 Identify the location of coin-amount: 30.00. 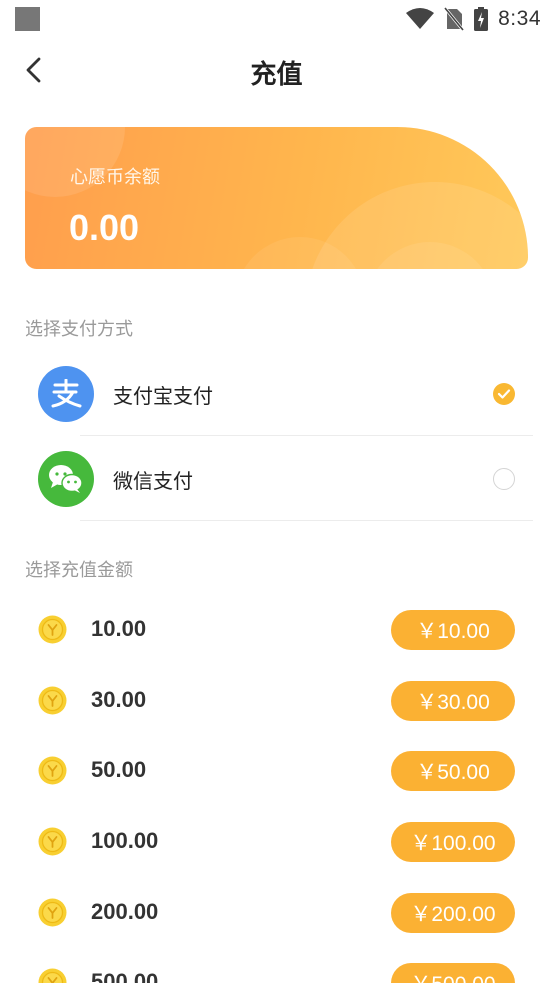
(119, 699).